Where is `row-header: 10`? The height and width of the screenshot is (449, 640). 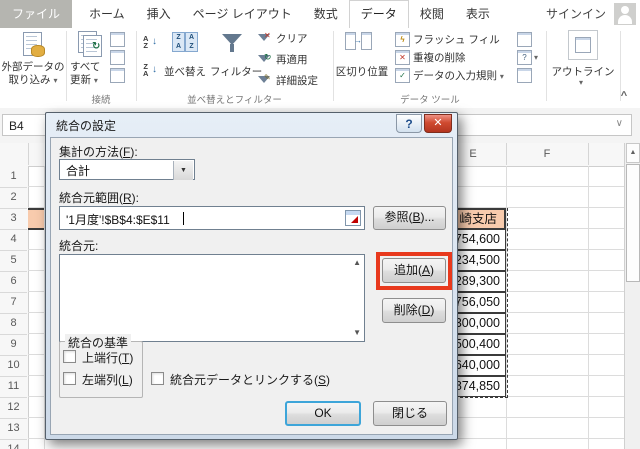
row-header: 10 is located at coordinates (13, 366).